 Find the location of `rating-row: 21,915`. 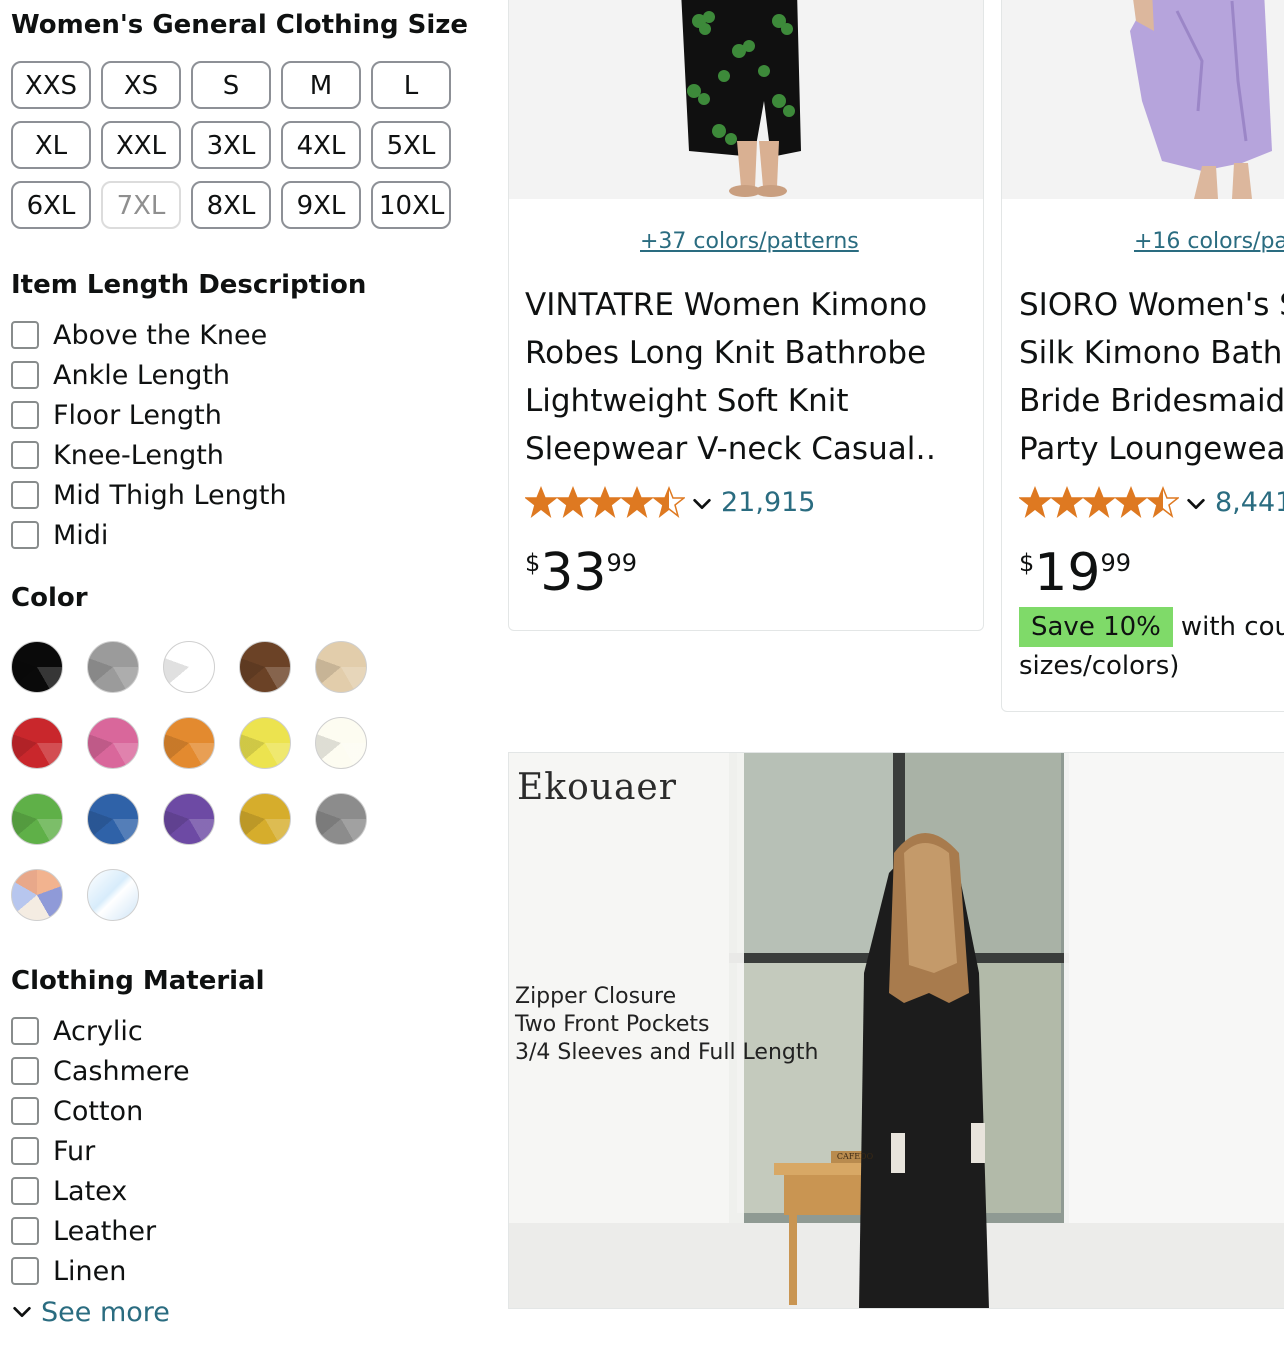

rating-row: 21,915 is located at coordinates (670, 502).